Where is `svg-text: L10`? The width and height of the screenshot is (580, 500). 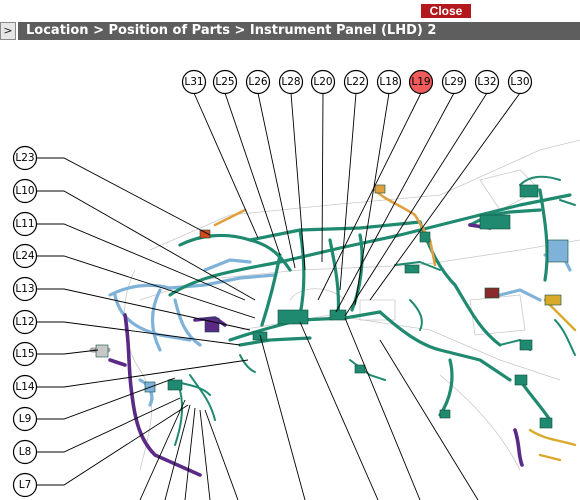 svg-text: L10 is located at coordinates (24, 191).